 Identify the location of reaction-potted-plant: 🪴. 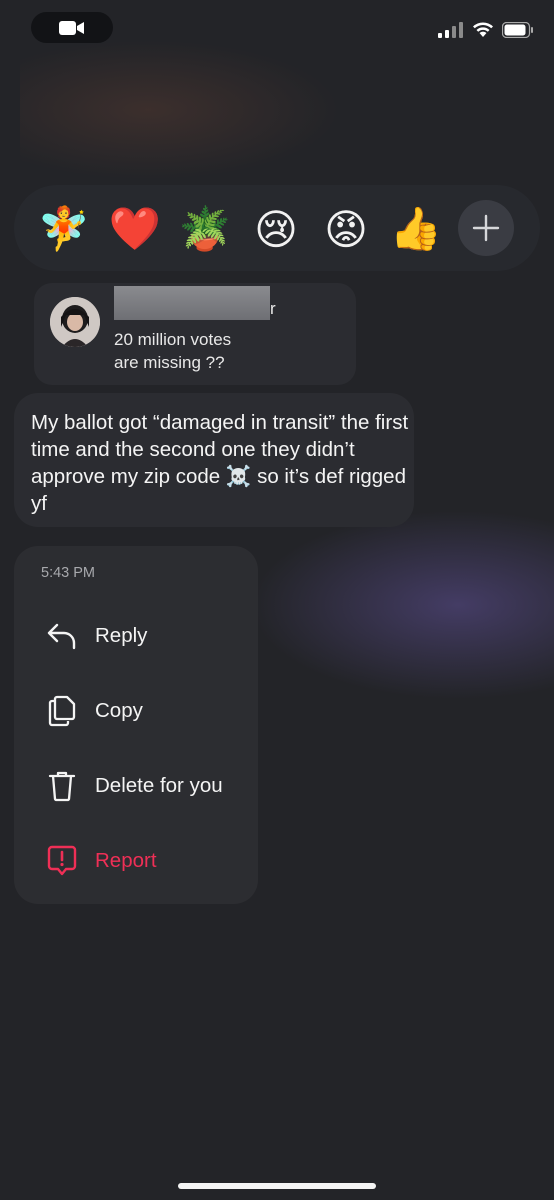
(205, 229).